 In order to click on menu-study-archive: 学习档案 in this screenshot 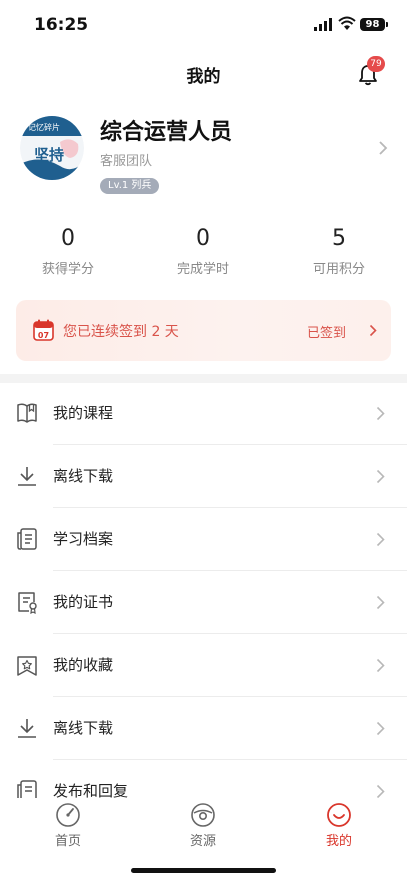, I will do `click(203, 540)`.